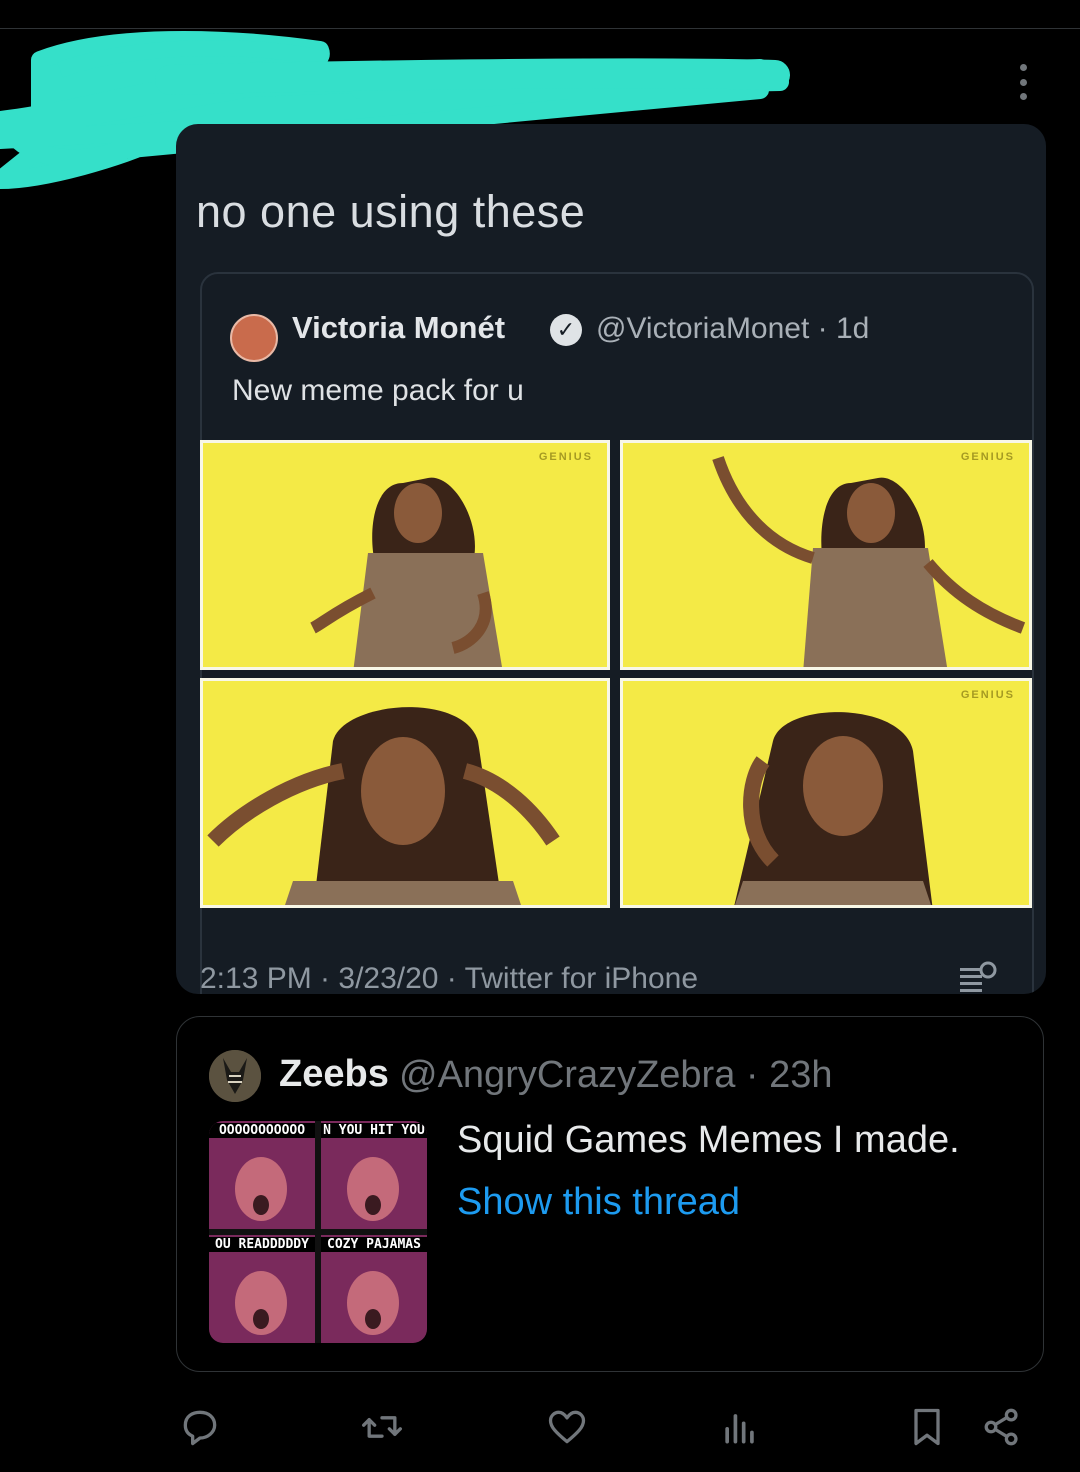 Image resolution: width=1080 pixels, height=1472 pixels. I want to click on analytics-icon, so click(978, 976).